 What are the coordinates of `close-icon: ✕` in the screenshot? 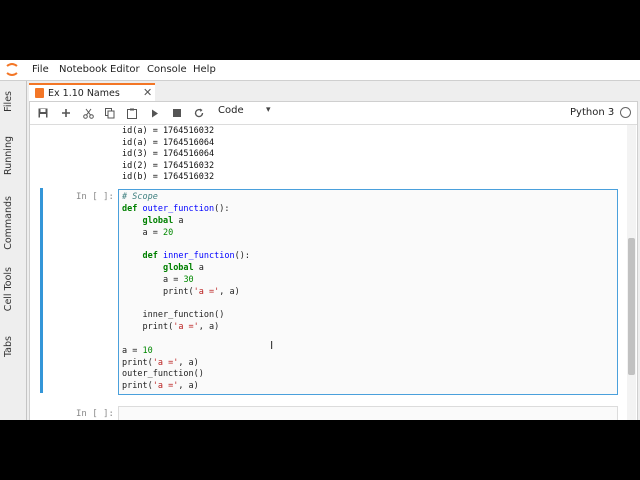 It's located at (147, 92).